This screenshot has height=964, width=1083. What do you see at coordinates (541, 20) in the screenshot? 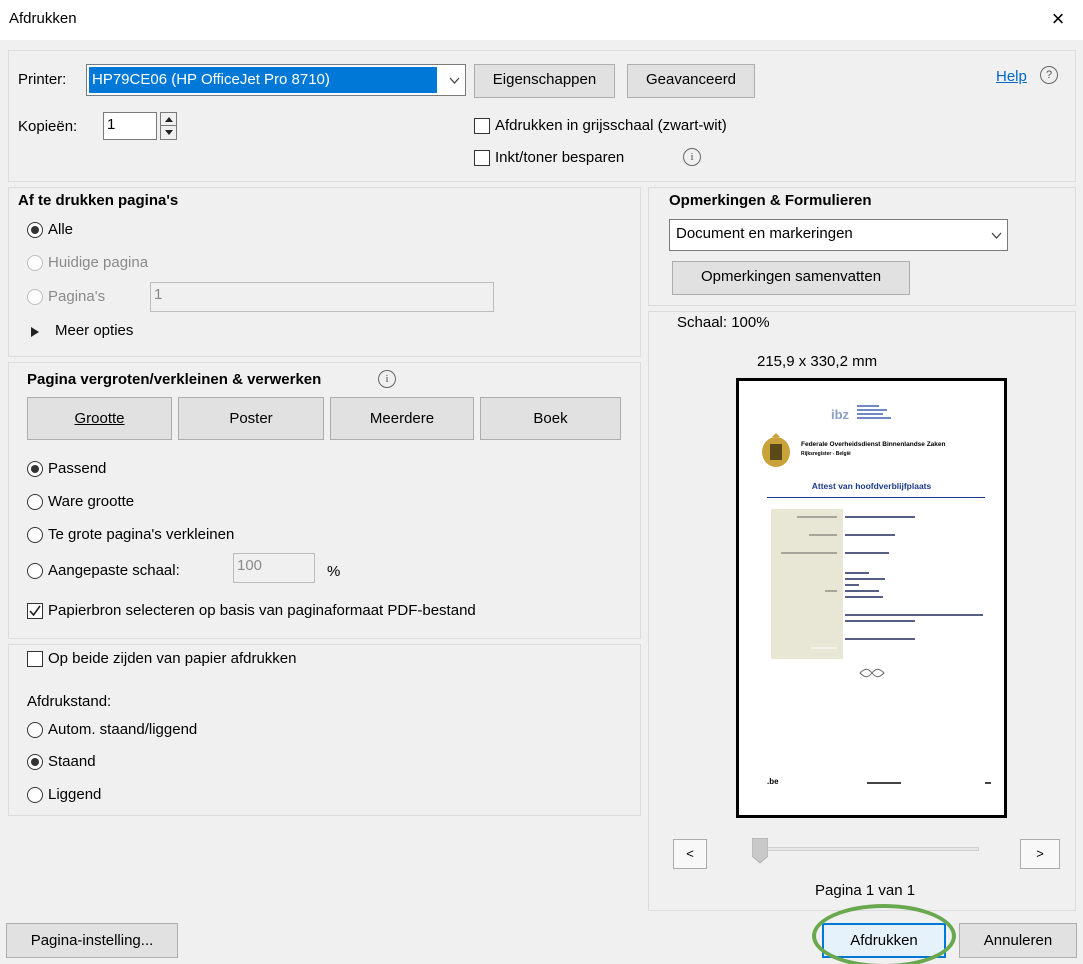
I see `title-bar` at bounding box center [541, 20].